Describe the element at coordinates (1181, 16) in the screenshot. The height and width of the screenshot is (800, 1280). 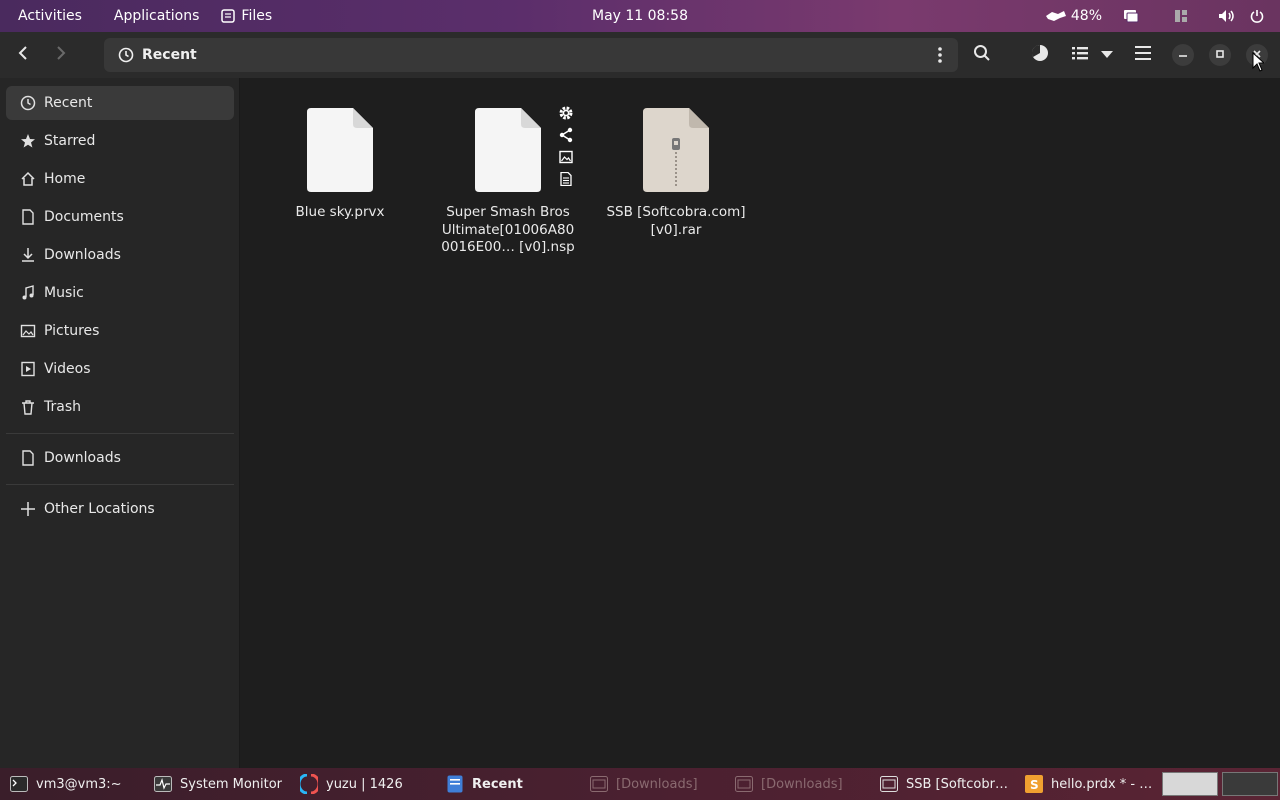
I see `workspace-indicator-icon` at that location.